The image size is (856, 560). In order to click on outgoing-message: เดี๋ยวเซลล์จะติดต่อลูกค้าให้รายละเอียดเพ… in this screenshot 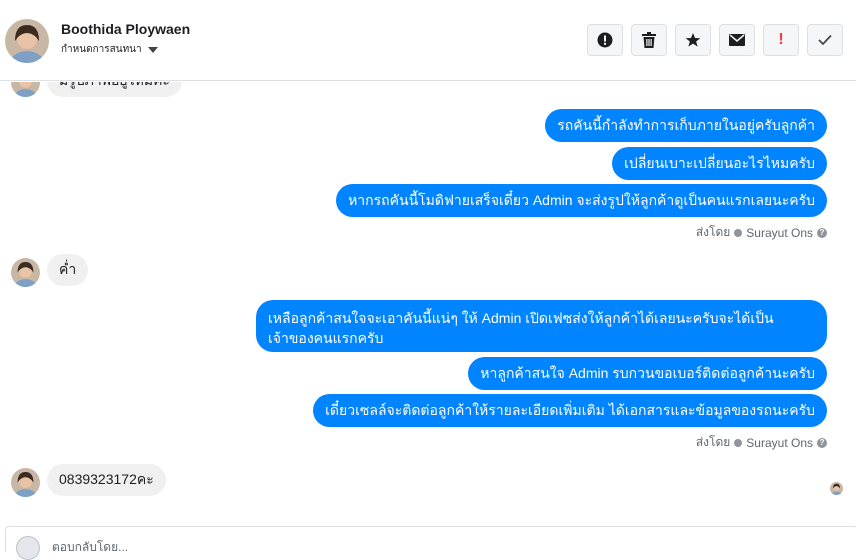, I will do `click(570, 410)`.